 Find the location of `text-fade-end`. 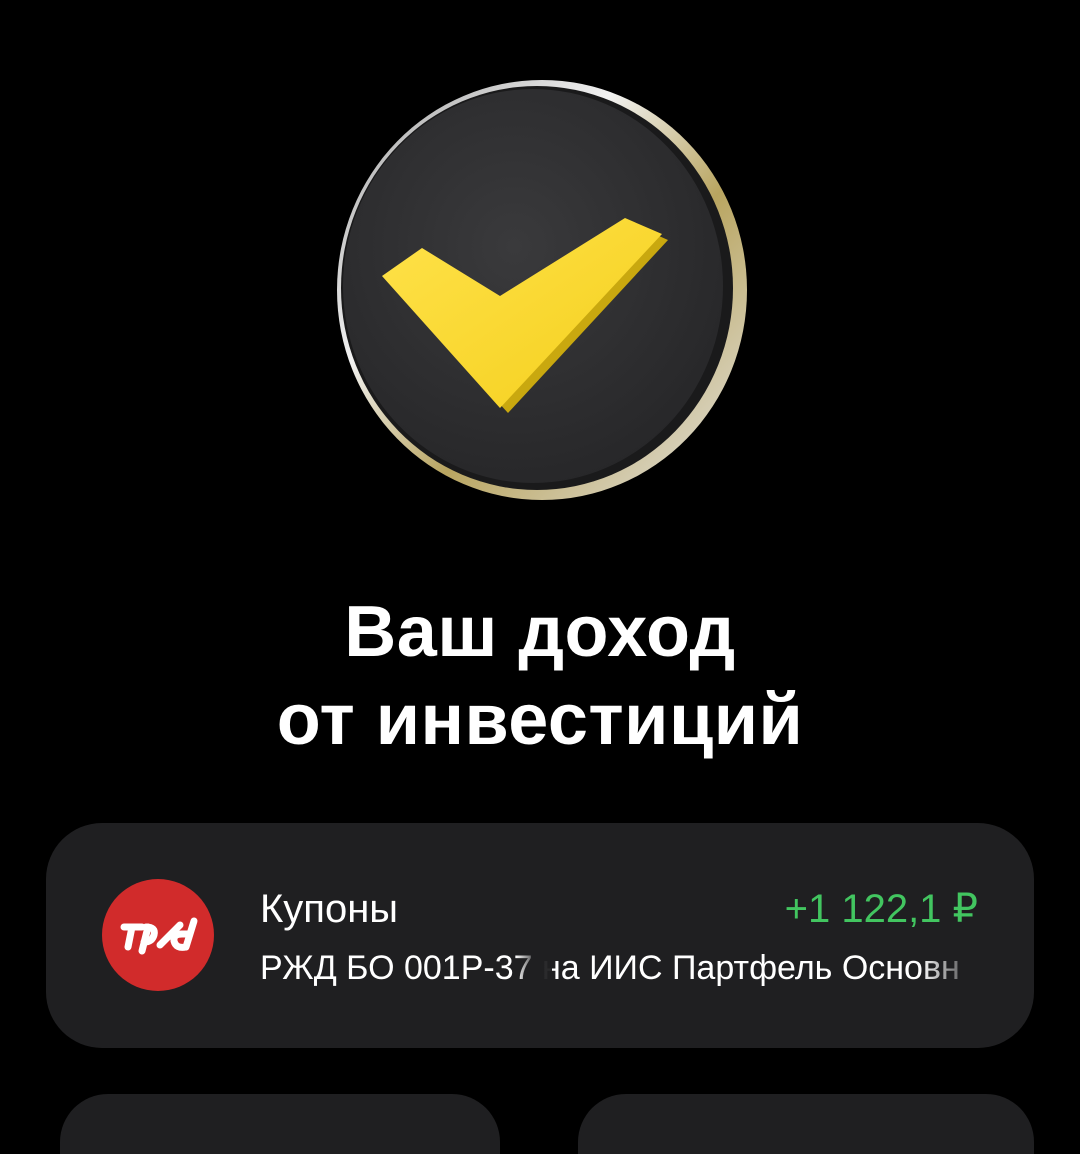

text-fade-end is located at coordinates (950, 968).